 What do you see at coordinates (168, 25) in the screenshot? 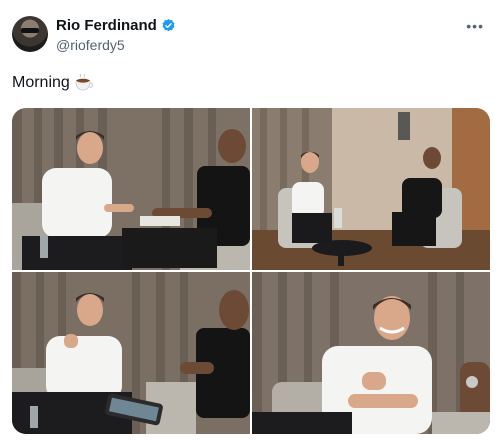
I see `verified-badge-icon` at bounding box center [168, 25].